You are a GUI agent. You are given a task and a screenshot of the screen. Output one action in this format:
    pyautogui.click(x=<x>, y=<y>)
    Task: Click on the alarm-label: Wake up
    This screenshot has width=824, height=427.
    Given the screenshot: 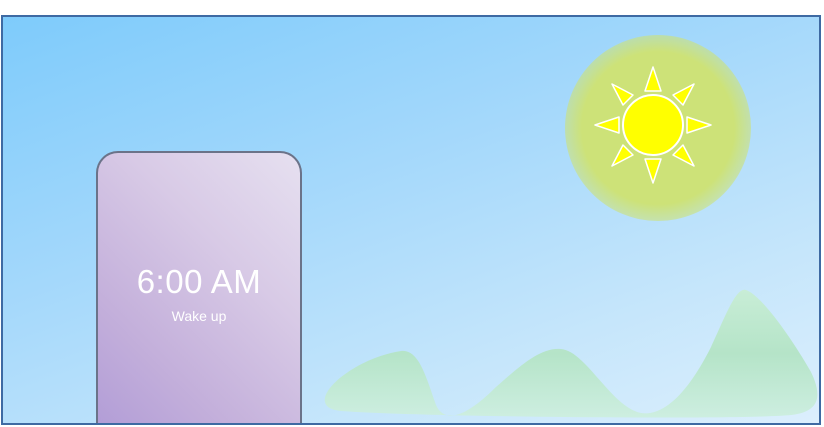 What is the action you would take?
    pyautogui.click(x=199, y=316)
    